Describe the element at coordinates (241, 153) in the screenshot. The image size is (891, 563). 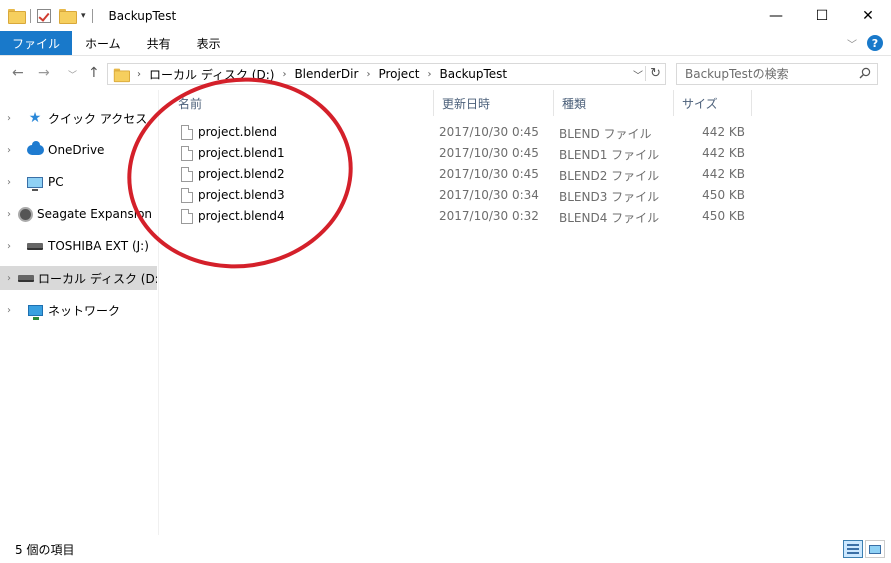
I see `file-name: project.blend1` at that location.